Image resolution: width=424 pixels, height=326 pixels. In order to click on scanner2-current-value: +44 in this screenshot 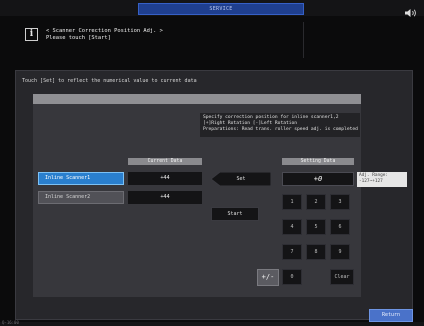, I will do `click(165, 197)`.